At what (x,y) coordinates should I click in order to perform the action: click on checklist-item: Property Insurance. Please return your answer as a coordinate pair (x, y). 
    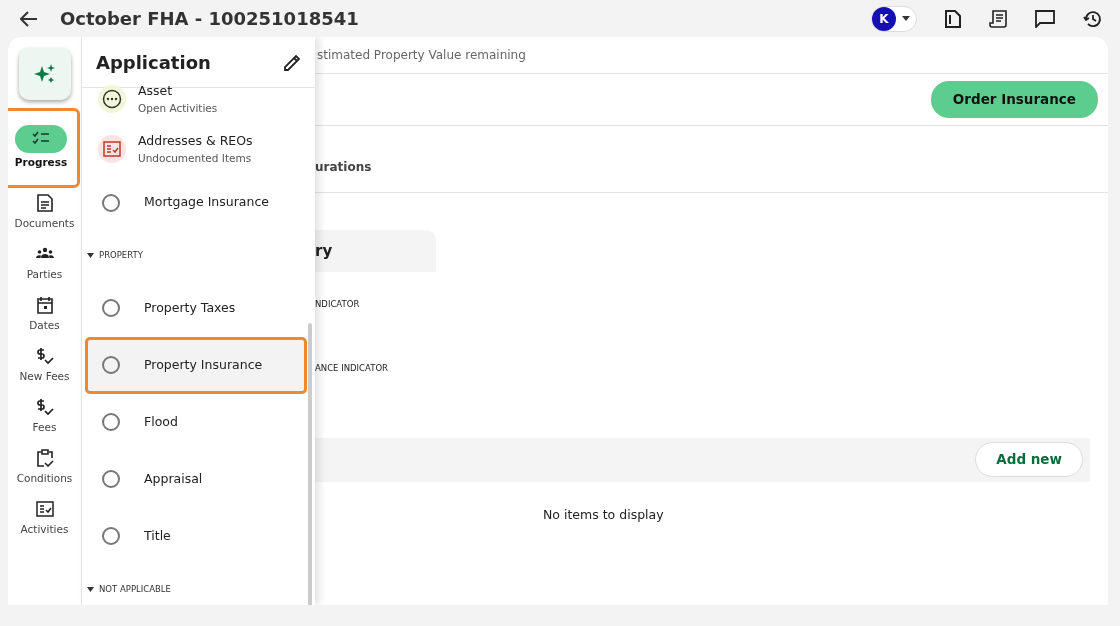
    Looking at the image, I should click on (196, 365).